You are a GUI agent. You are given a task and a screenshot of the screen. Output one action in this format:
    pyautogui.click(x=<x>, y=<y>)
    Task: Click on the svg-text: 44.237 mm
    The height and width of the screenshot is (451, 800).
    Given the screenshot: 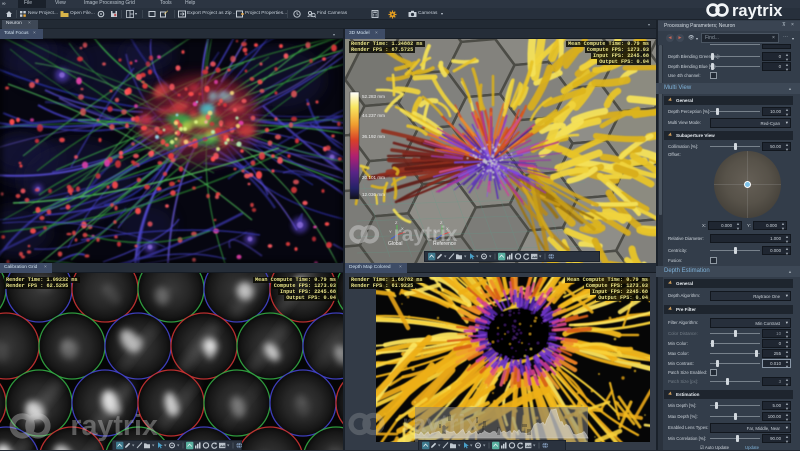 What is the action you would take?
    pyautogui.click(x=373, y=115)
    